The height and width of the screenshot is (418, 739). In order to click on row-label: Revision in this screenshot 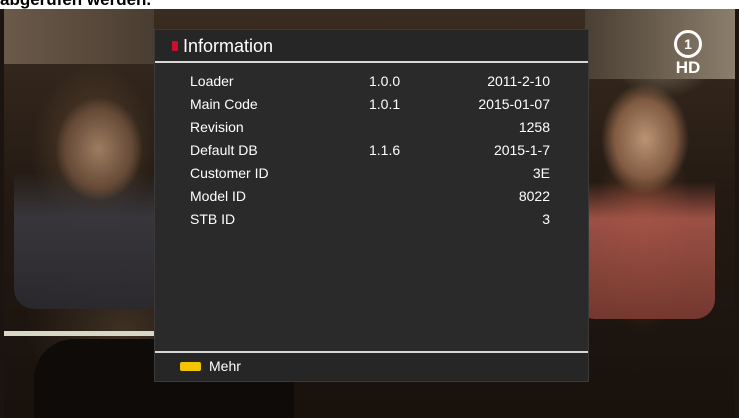, I will do `click(217, 127)`.